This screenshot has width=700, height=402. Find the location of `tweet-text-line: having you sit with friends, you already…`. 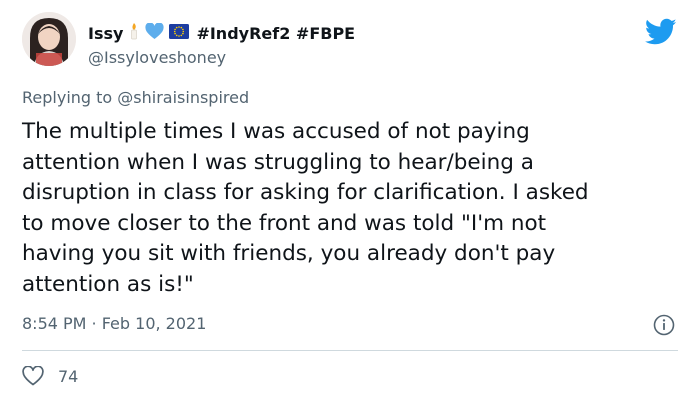

tweet-text-line: having you sit with friends, you already… is located at coordinates (289, 253).